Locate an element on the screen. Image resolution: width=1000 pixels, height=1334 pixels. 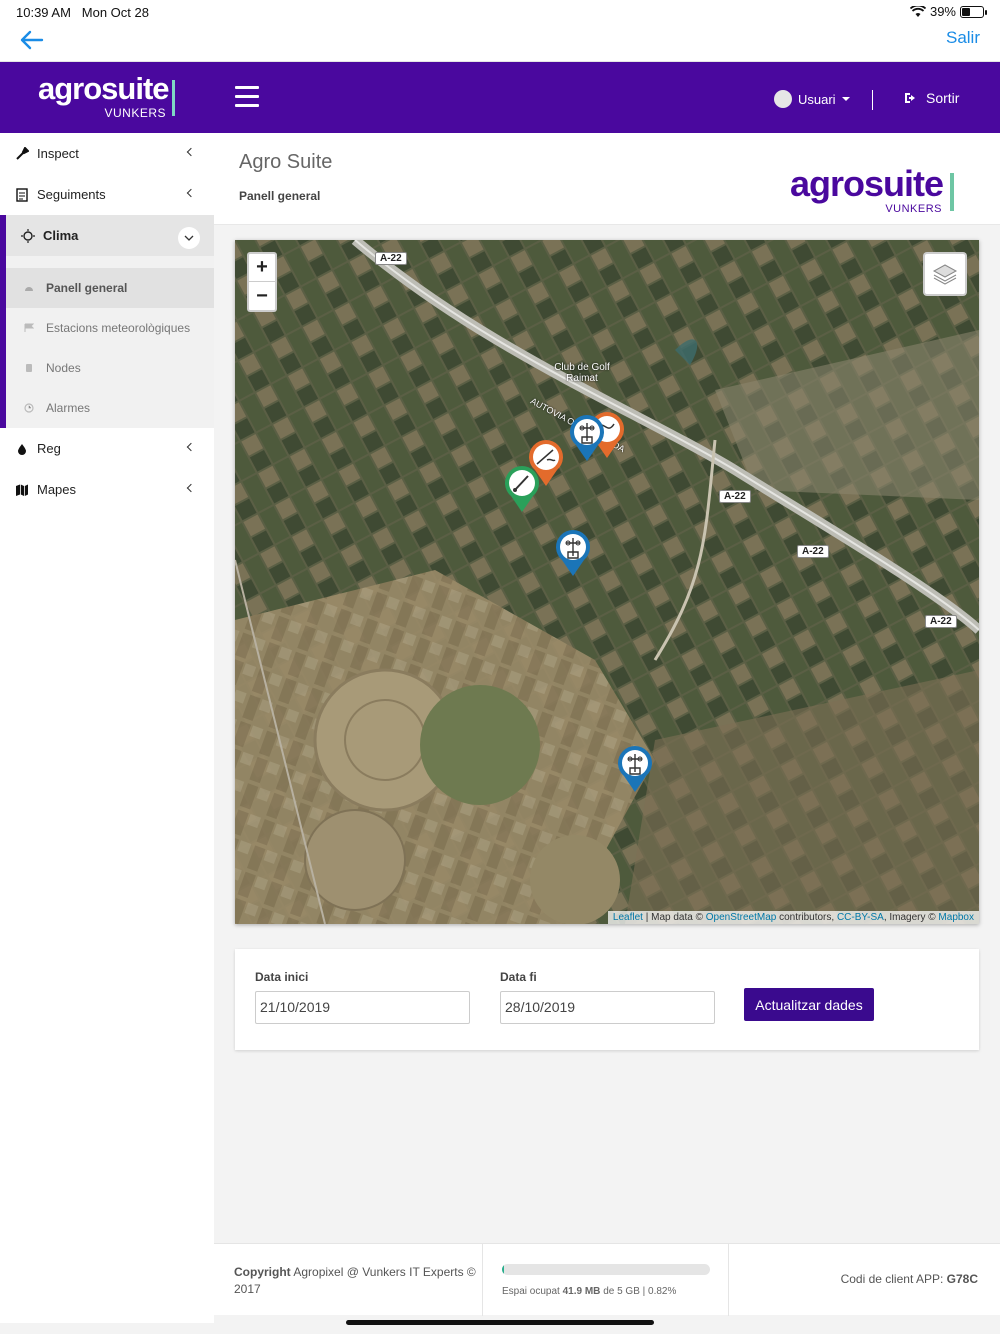
status-bar: 10:39 AM Mon Oct 28 39% is located at coordinates (500, 11).